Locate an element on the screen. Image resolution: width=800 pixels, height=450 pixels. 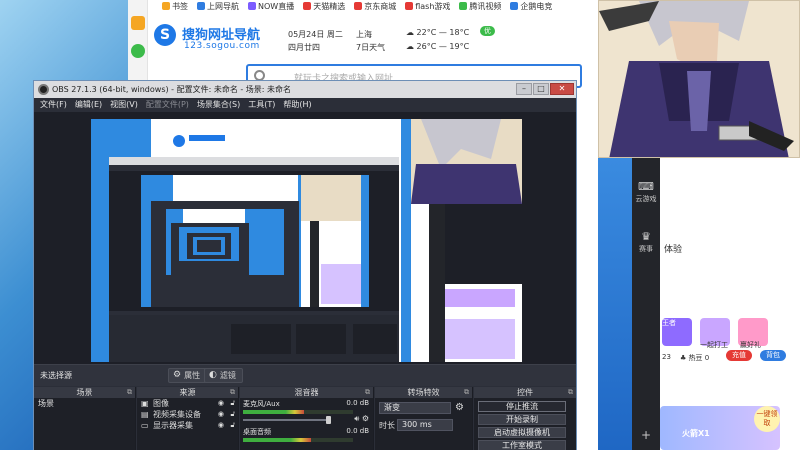
filters-button: ◐ 滤镜 is located at coordinates (223, 375).